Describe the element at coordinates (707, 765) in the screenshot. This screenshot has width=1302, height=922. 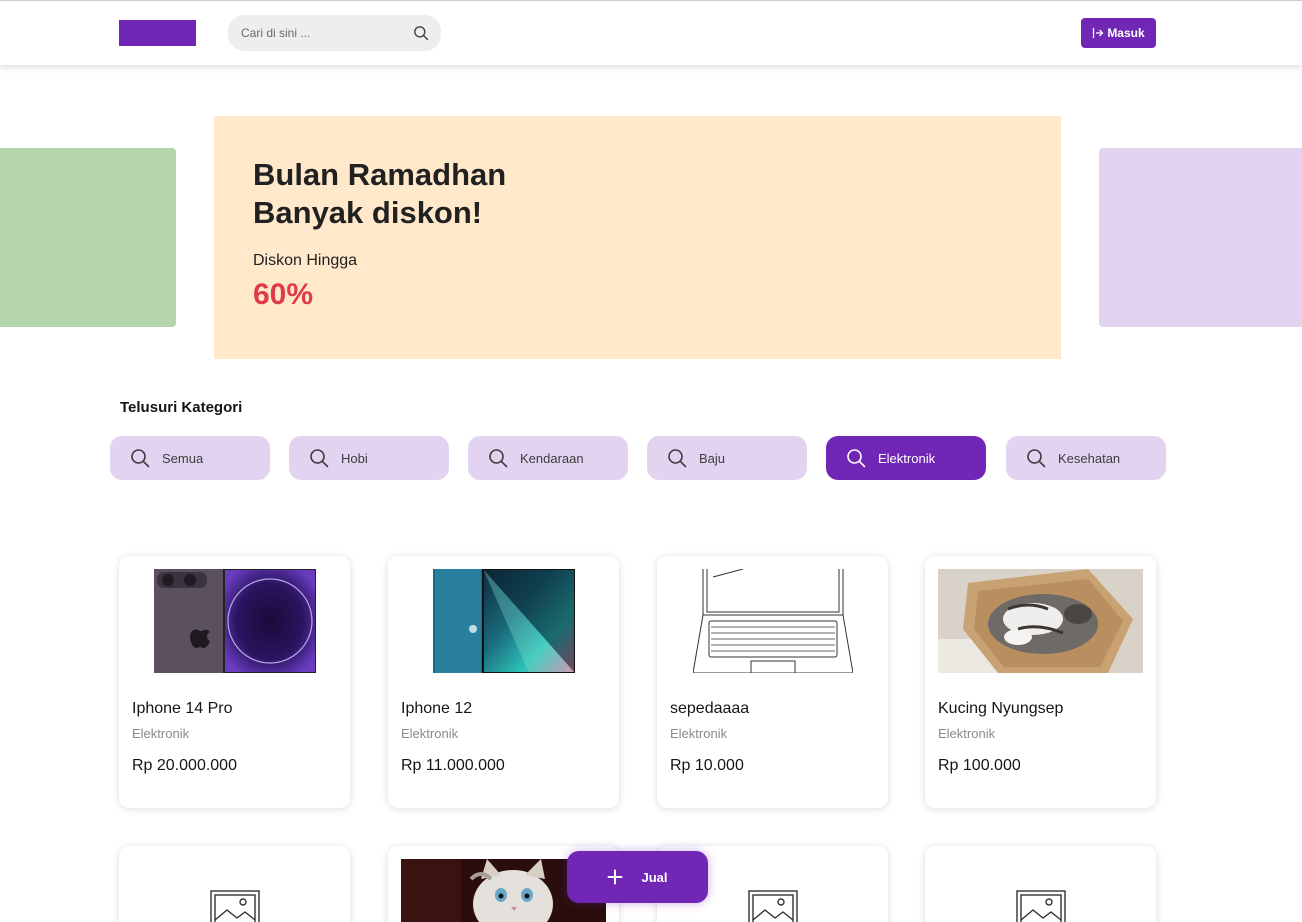
I see `product-price: Rp 10.000` at that location.